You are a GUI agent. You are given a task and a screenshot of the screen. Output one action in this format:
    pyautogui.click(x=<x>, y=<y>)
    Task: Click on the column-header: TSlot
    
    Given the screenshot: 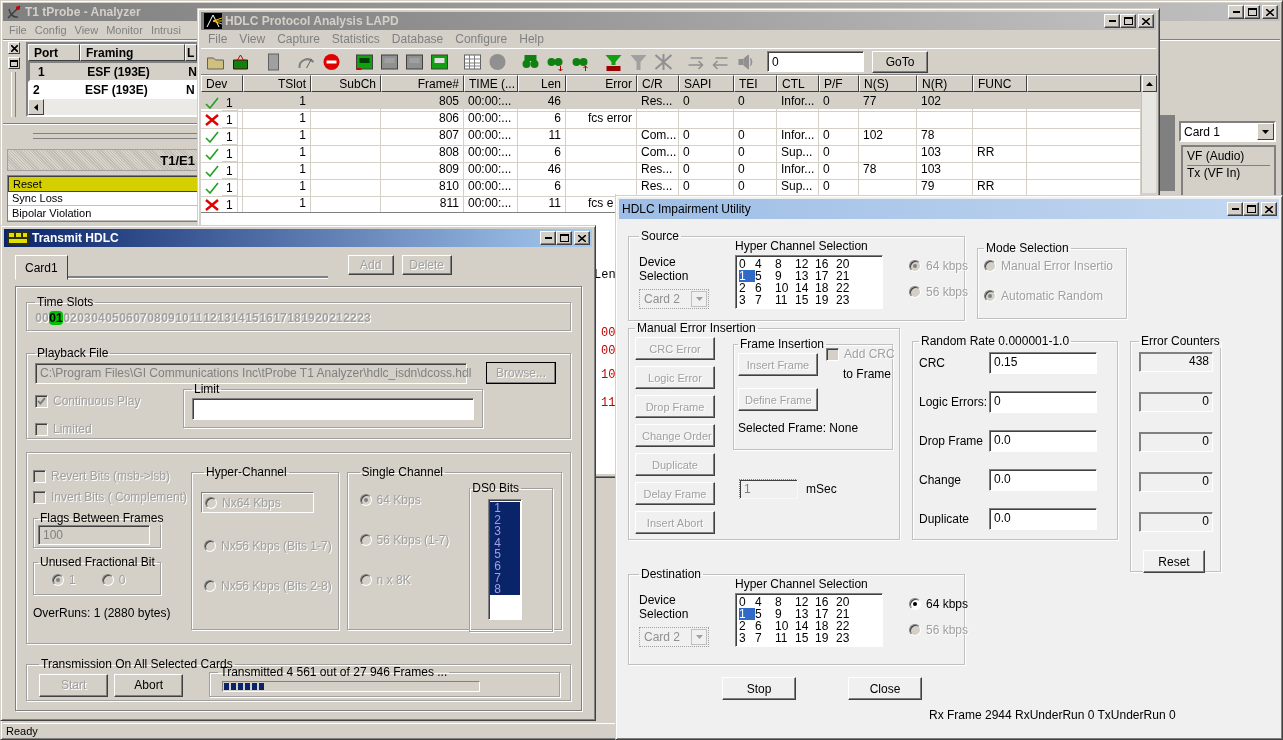 What is the action you would take?
    pyautogui.click(x=277, y=83)
    